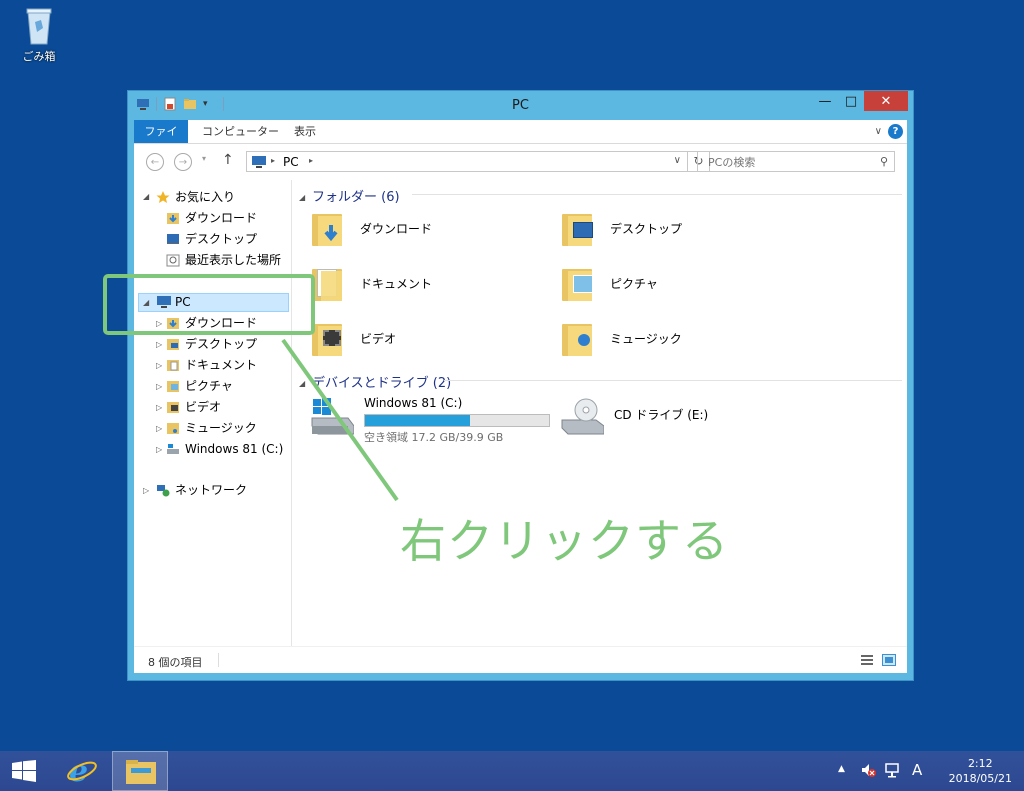  I want to click on file-explorer-icon, so click(141, 772).